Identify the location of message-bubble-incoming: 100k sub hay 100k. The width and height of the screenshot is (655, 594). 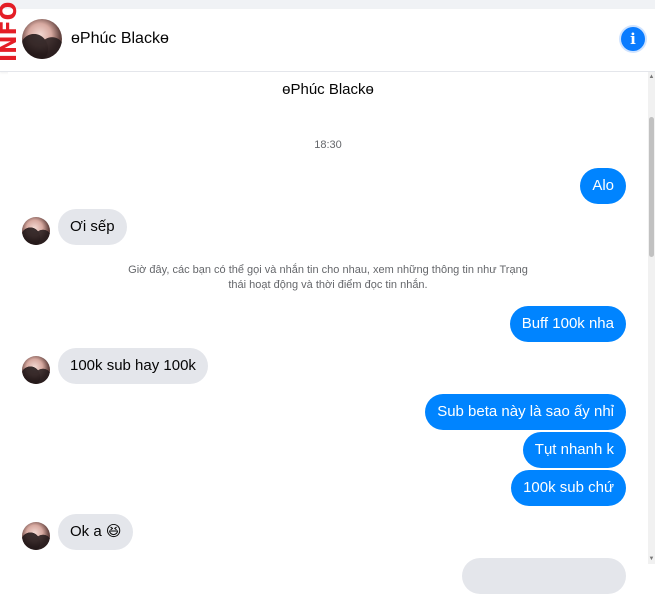
(133, 366).